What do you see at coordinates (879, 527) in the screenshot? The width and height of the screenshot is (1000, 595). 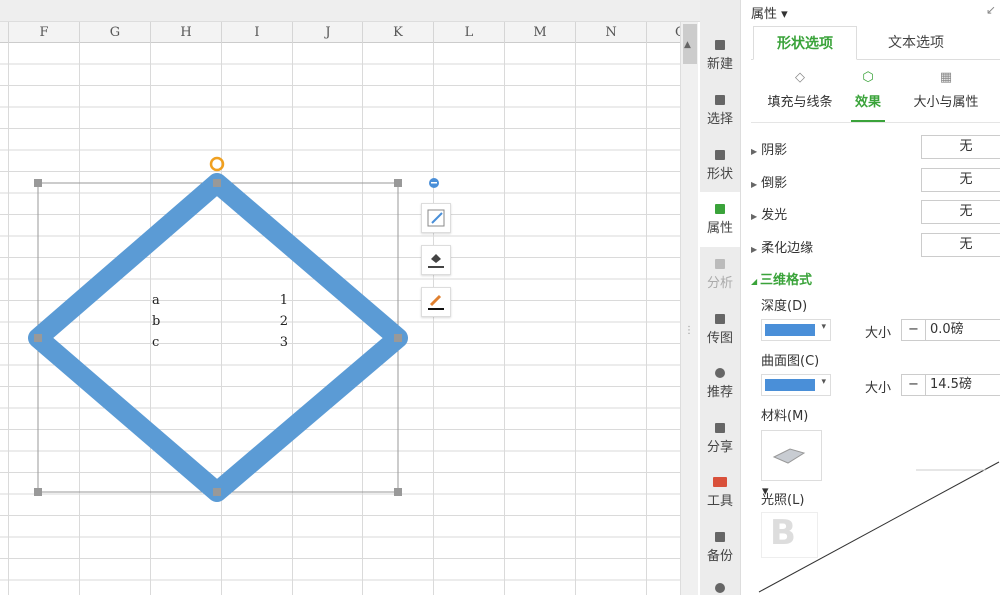 I see `drawn-line` at bounding box center [879, 527].